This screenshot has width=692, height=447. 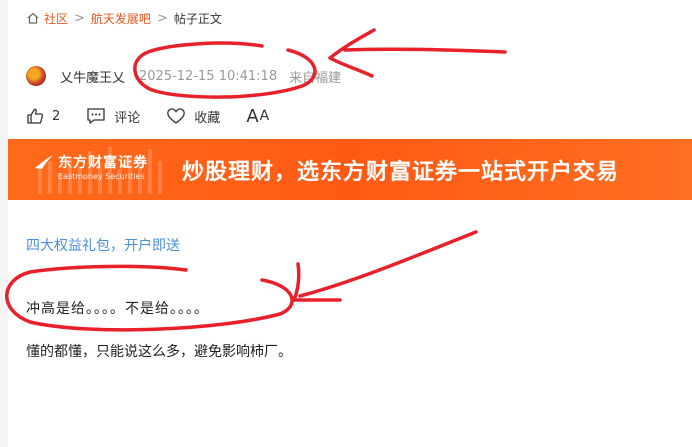 What do you see at coordinates (44, 162) in the screenshot?
I see `eastmoney-logo-icon` at bounding box center [44, 162].